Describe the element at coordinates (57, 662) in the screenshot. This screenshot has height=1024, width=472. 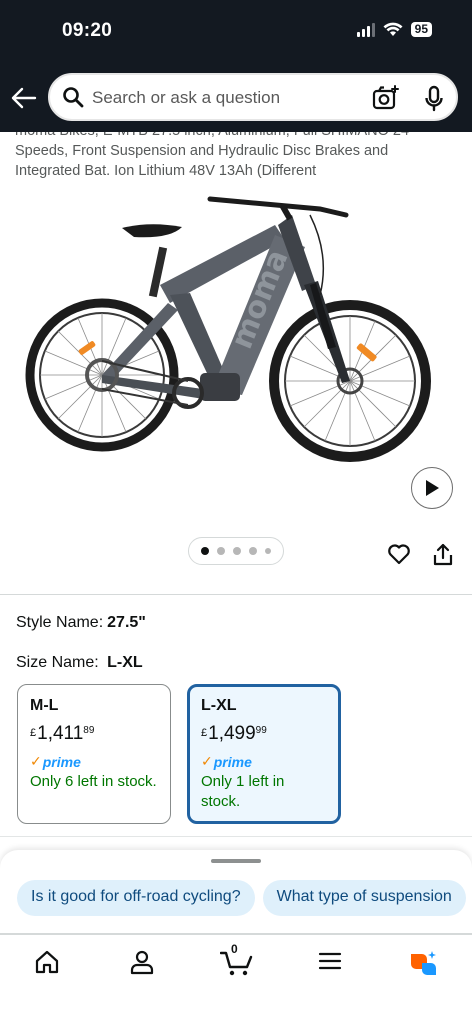
I see `size-name-label: Size Name:` at that location.